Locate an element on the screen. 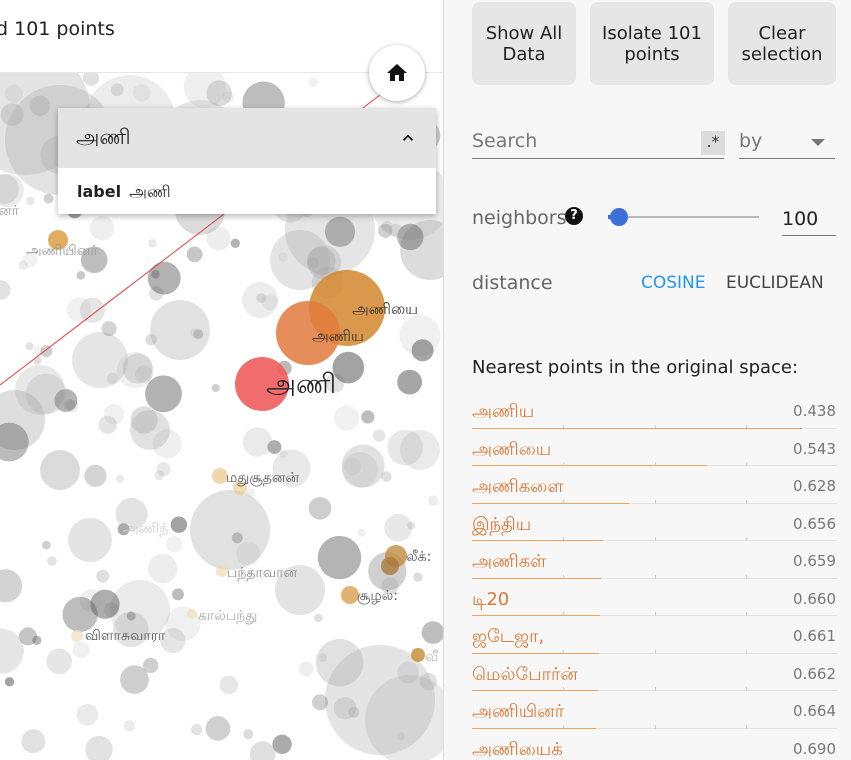  nearest-point-row: அணியைக் 0.690 is located at coordinates (654, 747).